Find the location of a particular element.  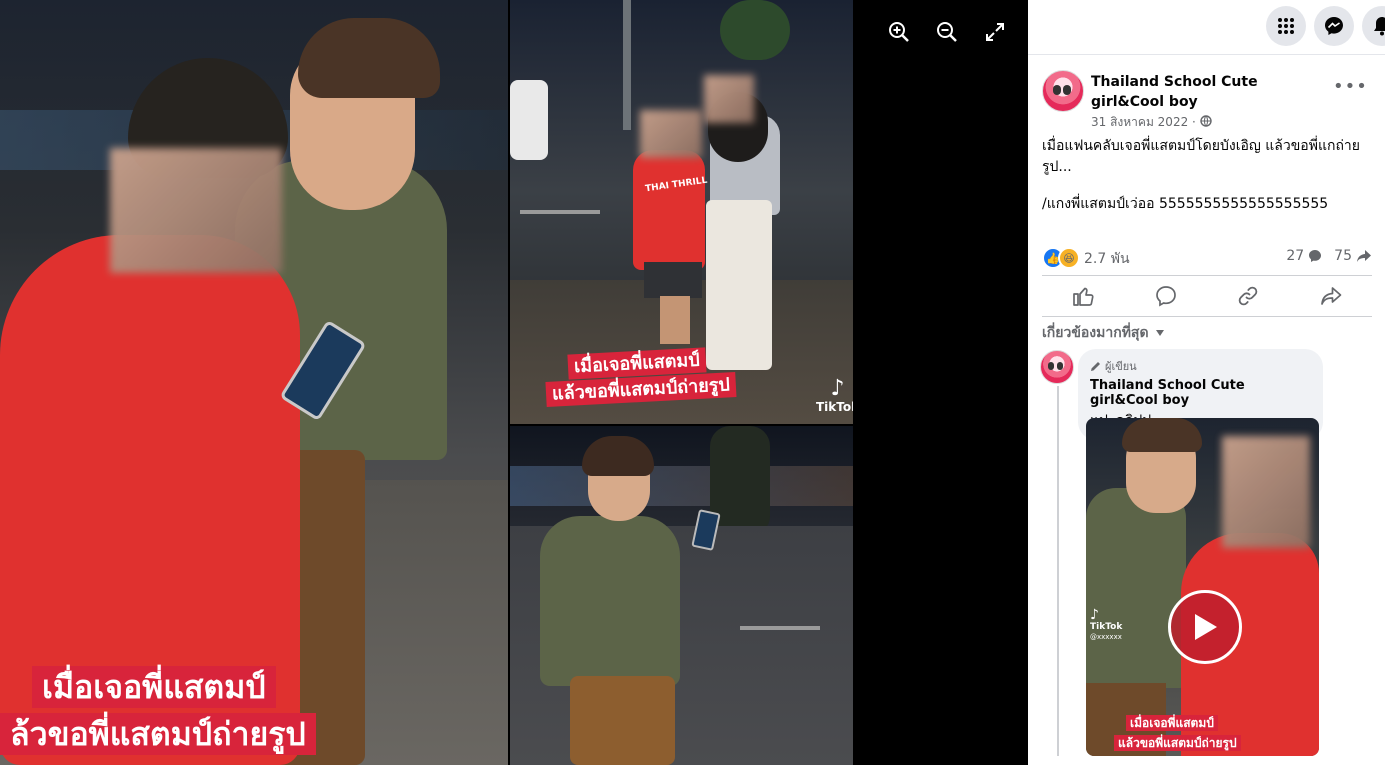

haha-reaction-icon: 😆 is located at coordinates (1069, 258).